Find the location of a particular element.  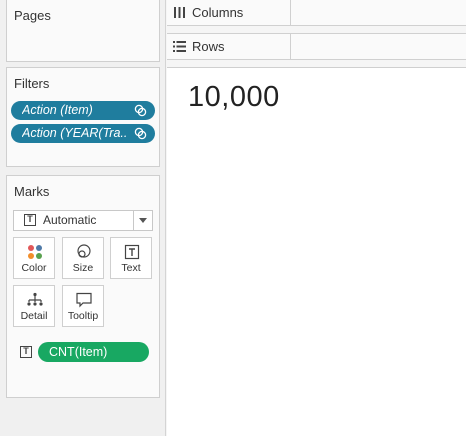

text-button: Text is located at coordinates (131, 258).